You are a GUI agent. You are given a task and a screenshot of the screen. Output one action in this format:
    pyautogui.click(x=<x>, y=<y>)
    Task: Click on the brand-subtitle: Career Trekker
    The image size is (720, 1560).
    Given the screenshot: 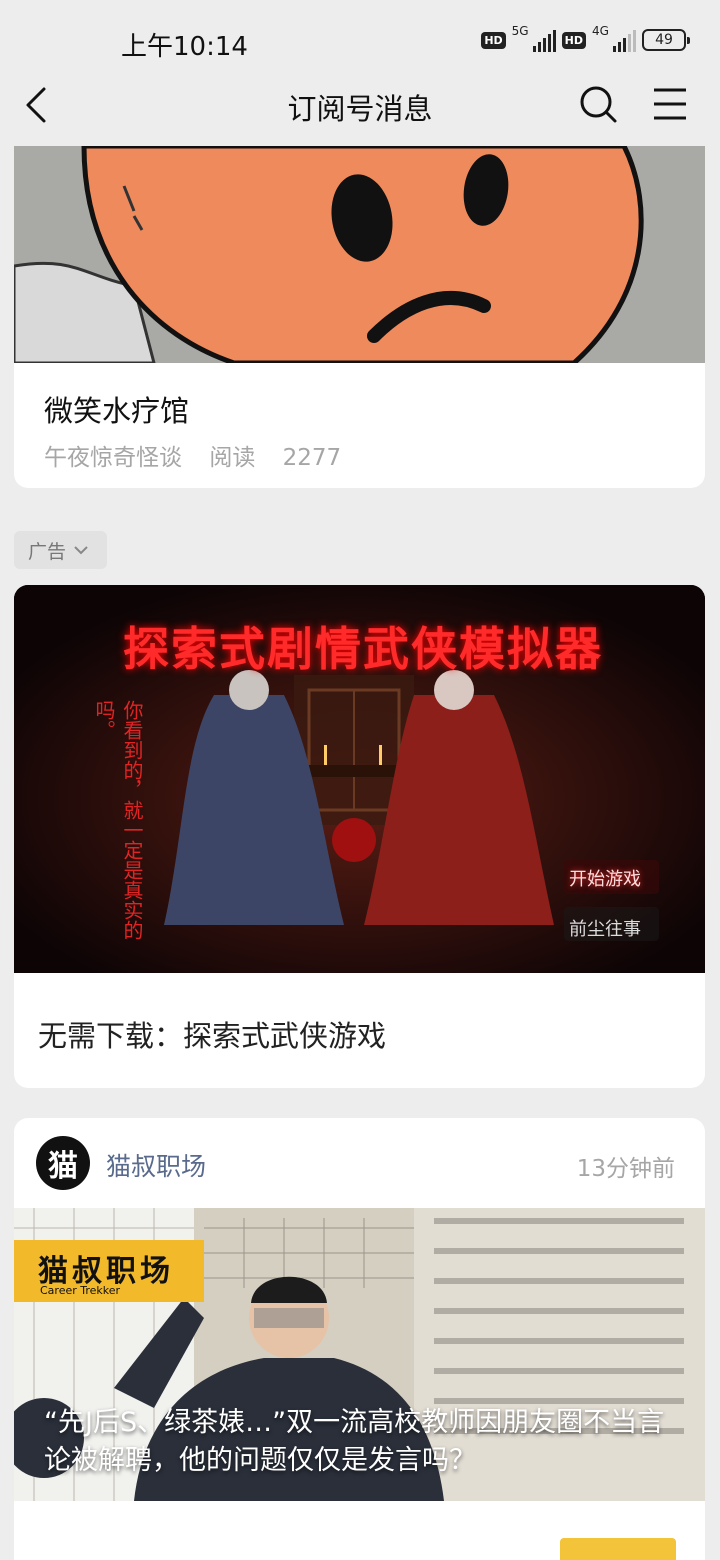 What is the action you would take?
    pyautogui.click(x=80, y=1290)
    